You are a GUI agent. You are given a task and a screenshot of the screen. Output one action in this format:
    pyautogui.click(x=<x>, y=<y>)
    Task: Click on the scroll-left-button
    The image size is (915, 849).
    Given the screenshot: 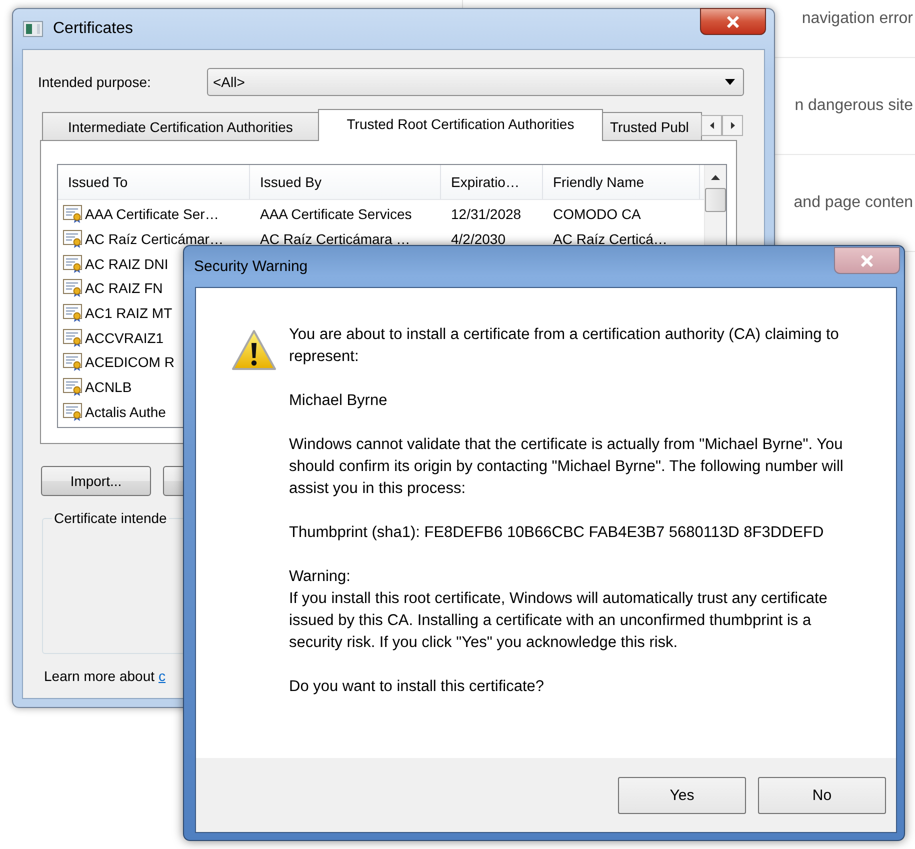 What is the action you would take?
    pyautogui.click(x=711, y=125)
    